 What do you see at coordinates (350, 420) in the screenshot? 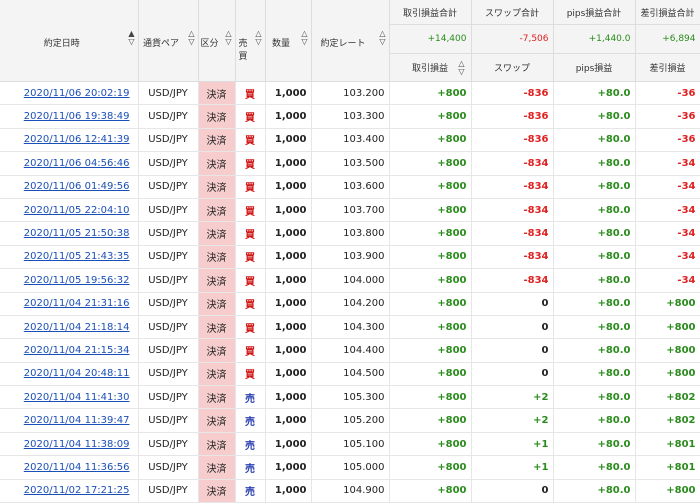
I see `execution-rate-cell: 105.200` at bounding box center [350, 420].